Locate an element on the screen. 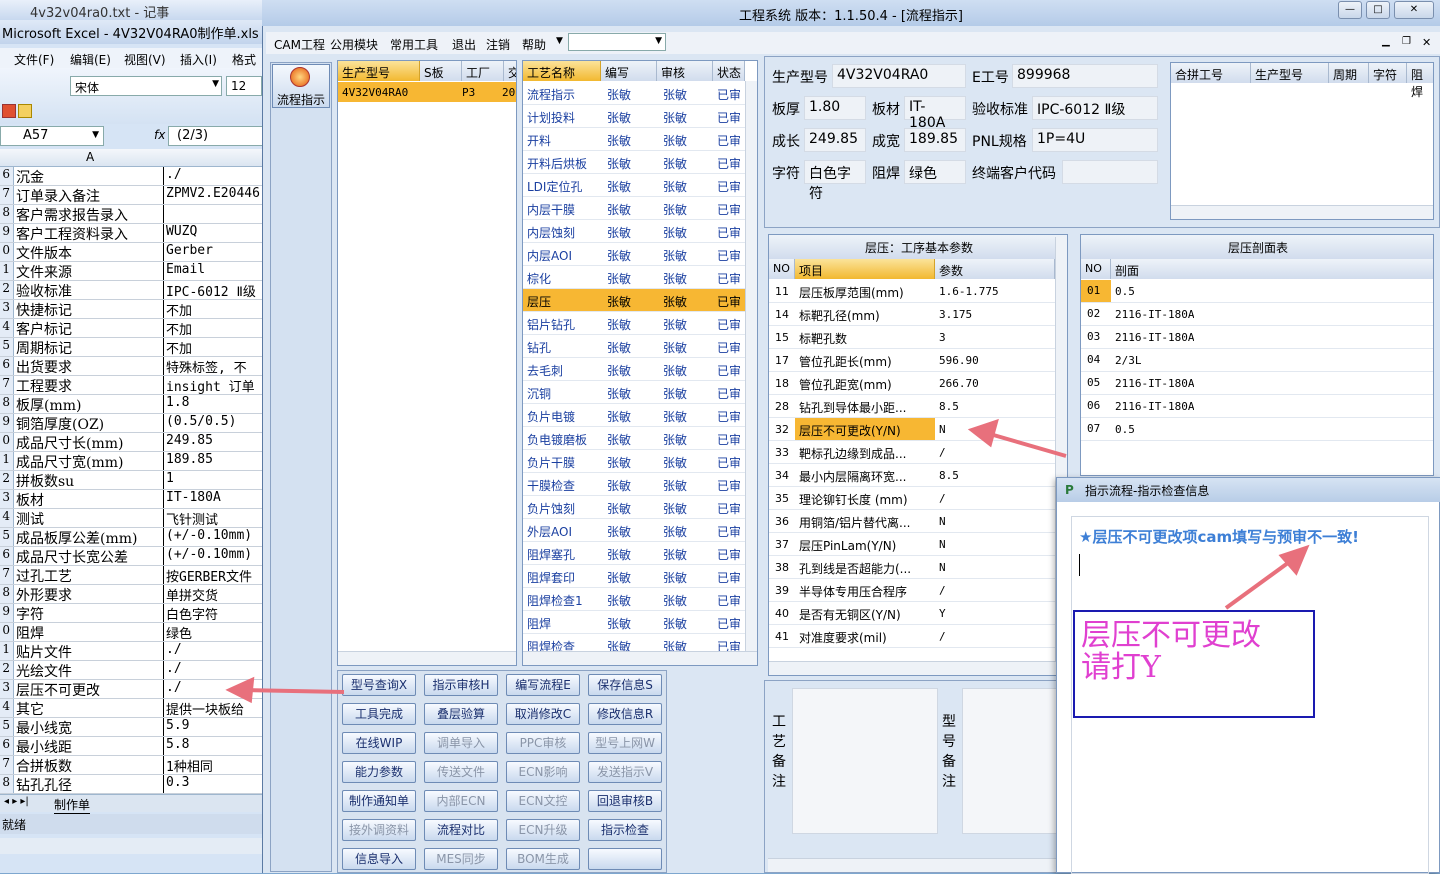  arrow-param-head is located at coordinates (983, 433).